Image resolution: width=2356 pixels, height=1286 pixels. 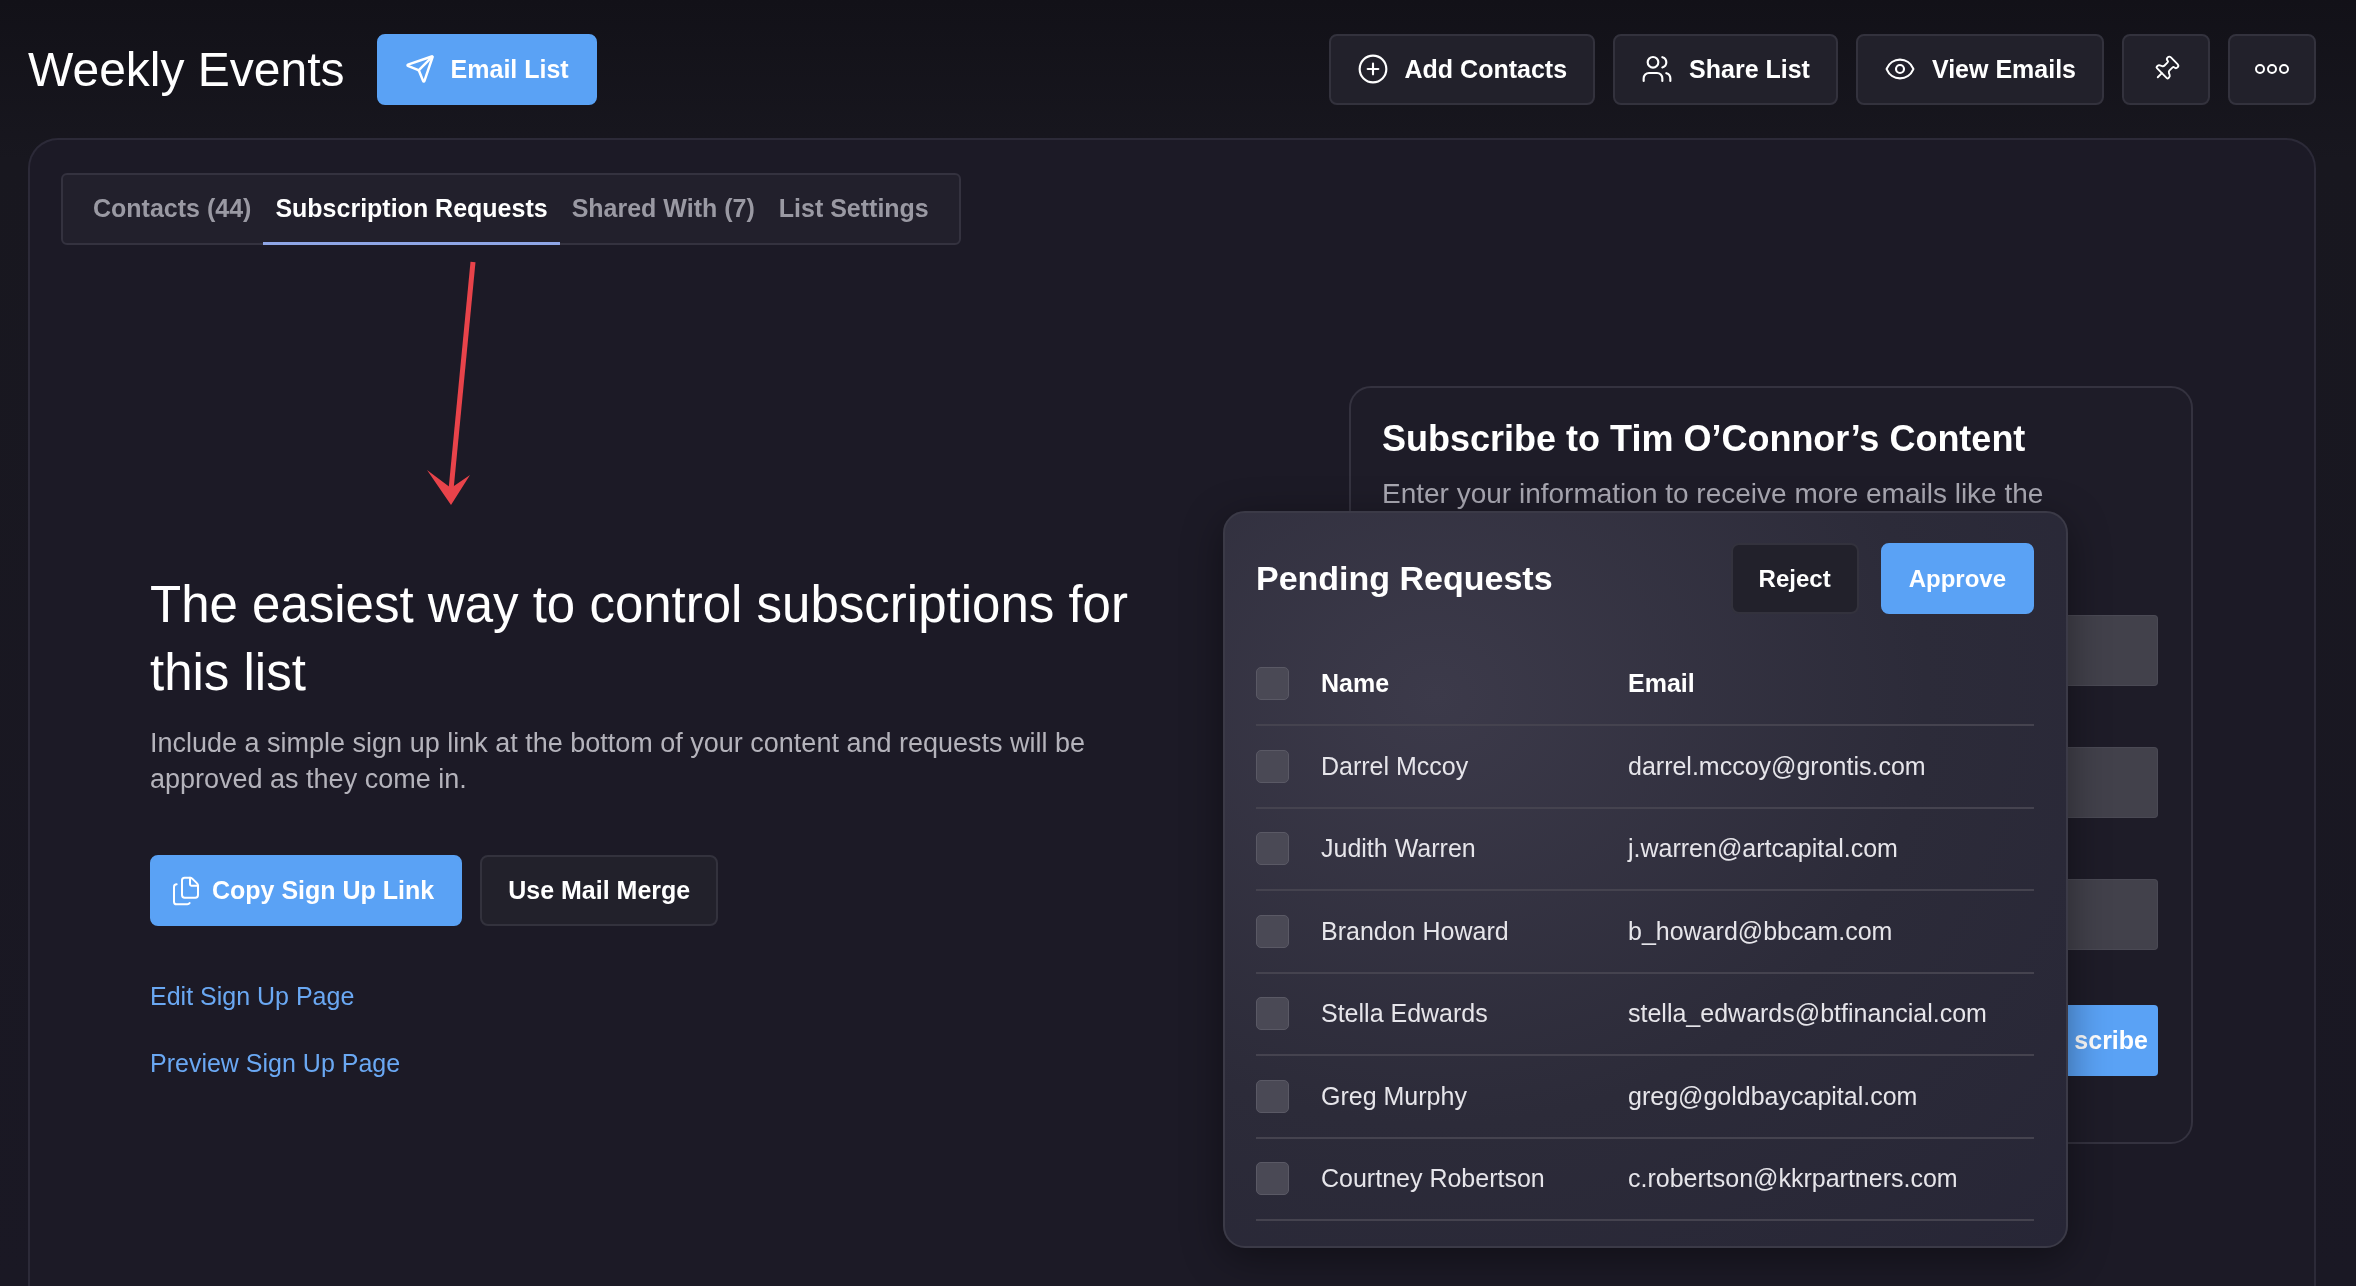 What do you see at coordinates (1808, 1014) in the screenshot?
I see `email-cell-text: stella_edwards@btfinancial.com` at bounding box center [1808, 1014].